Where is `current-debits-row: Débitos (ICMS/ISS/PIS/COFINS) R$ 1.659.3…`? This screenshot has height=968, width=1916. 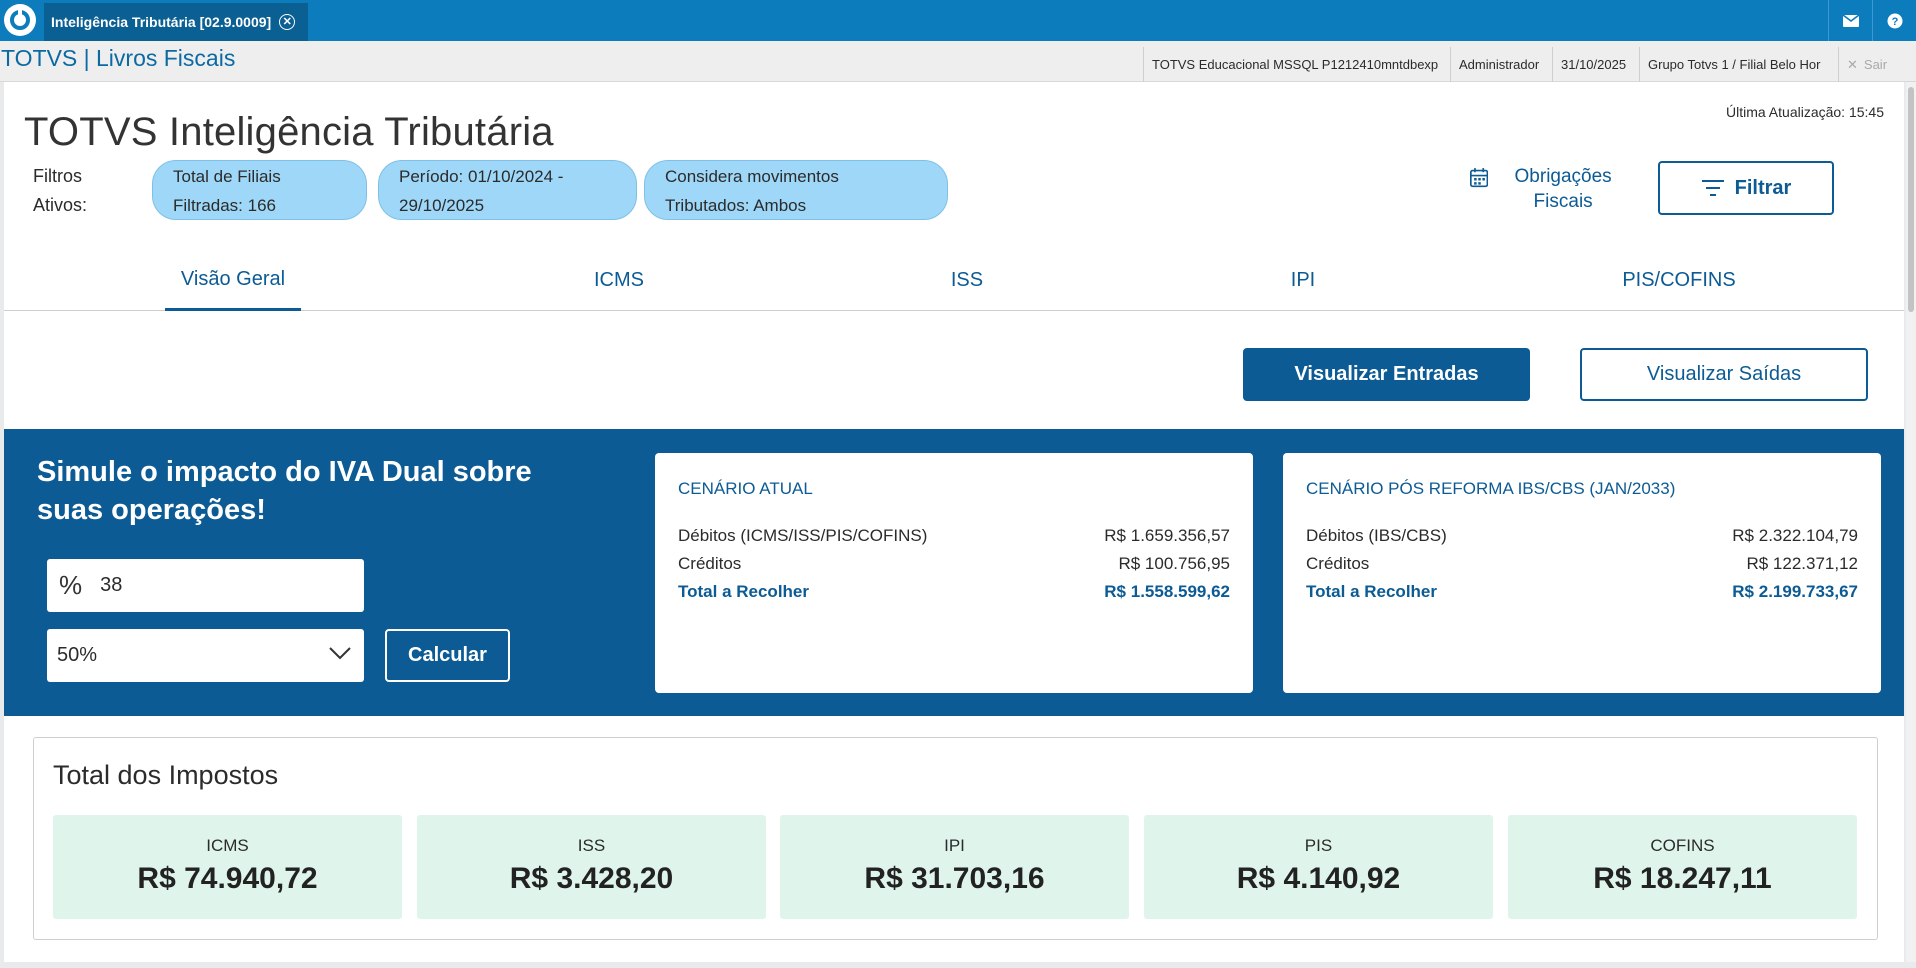 current-debits-row: Débitos (ICMS/ISS/PIS/COFINS) R$ 1.659.3… is located at coordinates (954, 536).